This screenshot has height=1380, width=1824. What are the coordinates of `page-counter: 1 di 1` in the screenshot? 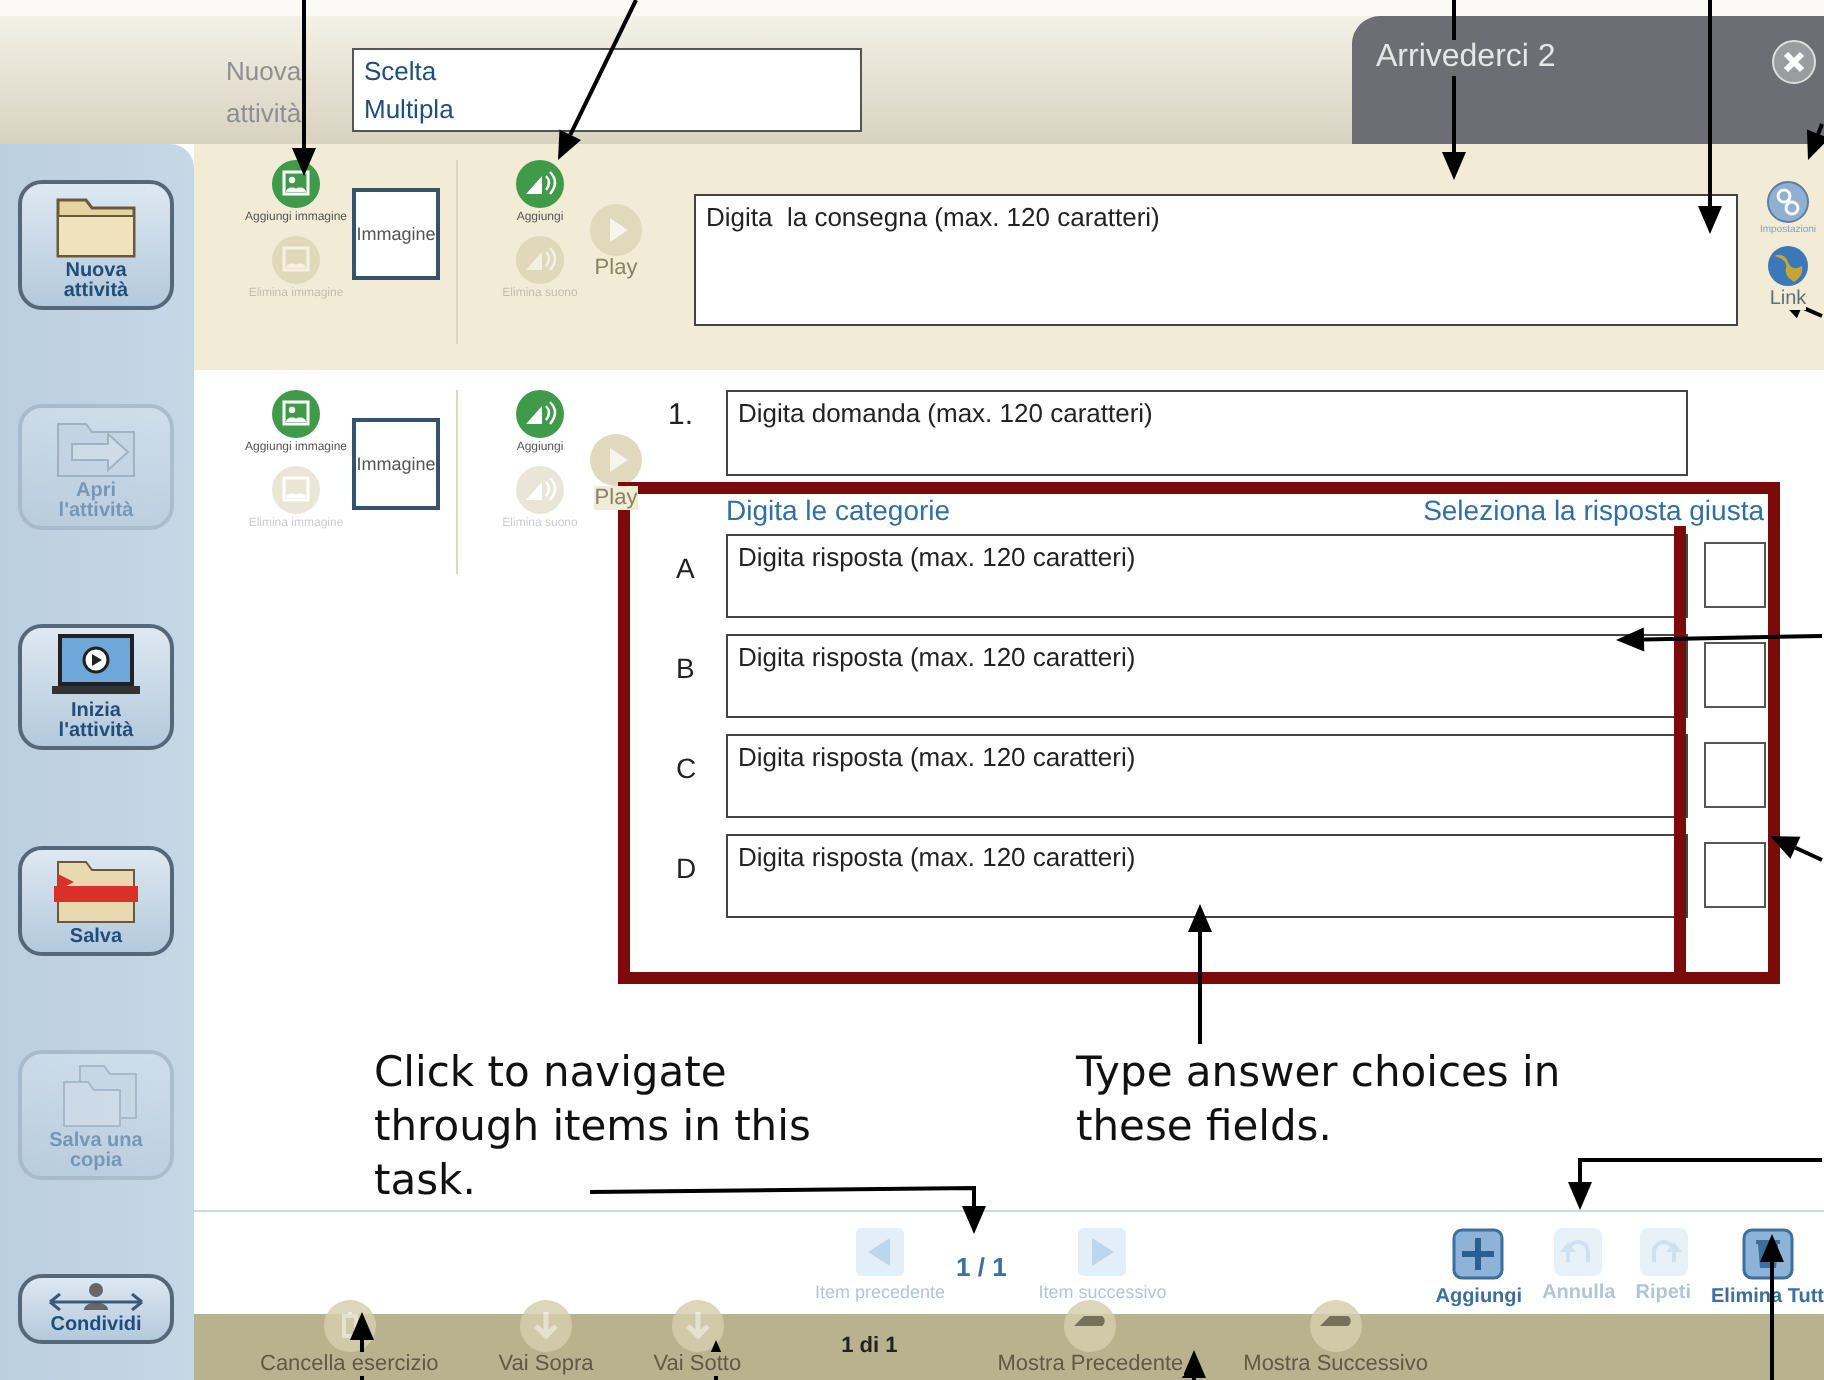 It's located at (869, 1345).